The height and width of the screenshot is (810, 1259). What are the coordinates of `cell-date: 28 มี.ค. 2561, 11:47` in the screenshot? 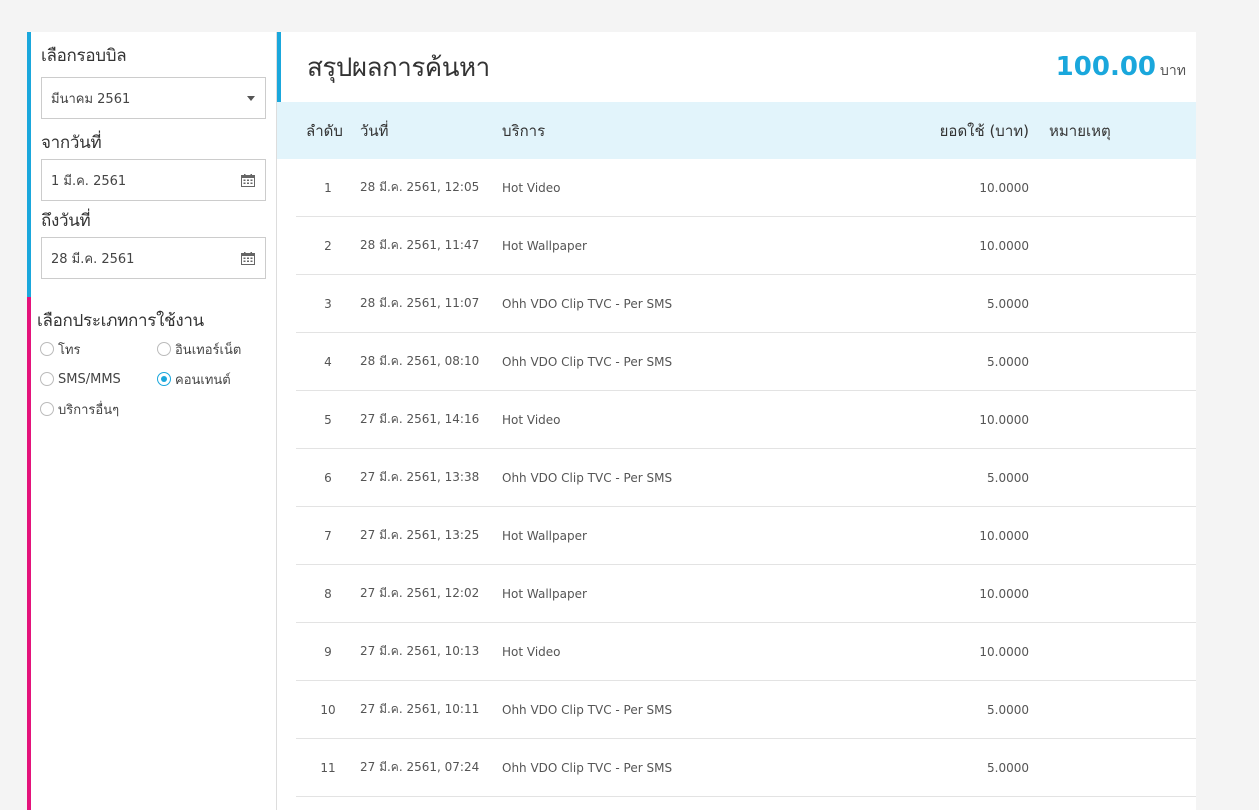 It's located at (420, 245).